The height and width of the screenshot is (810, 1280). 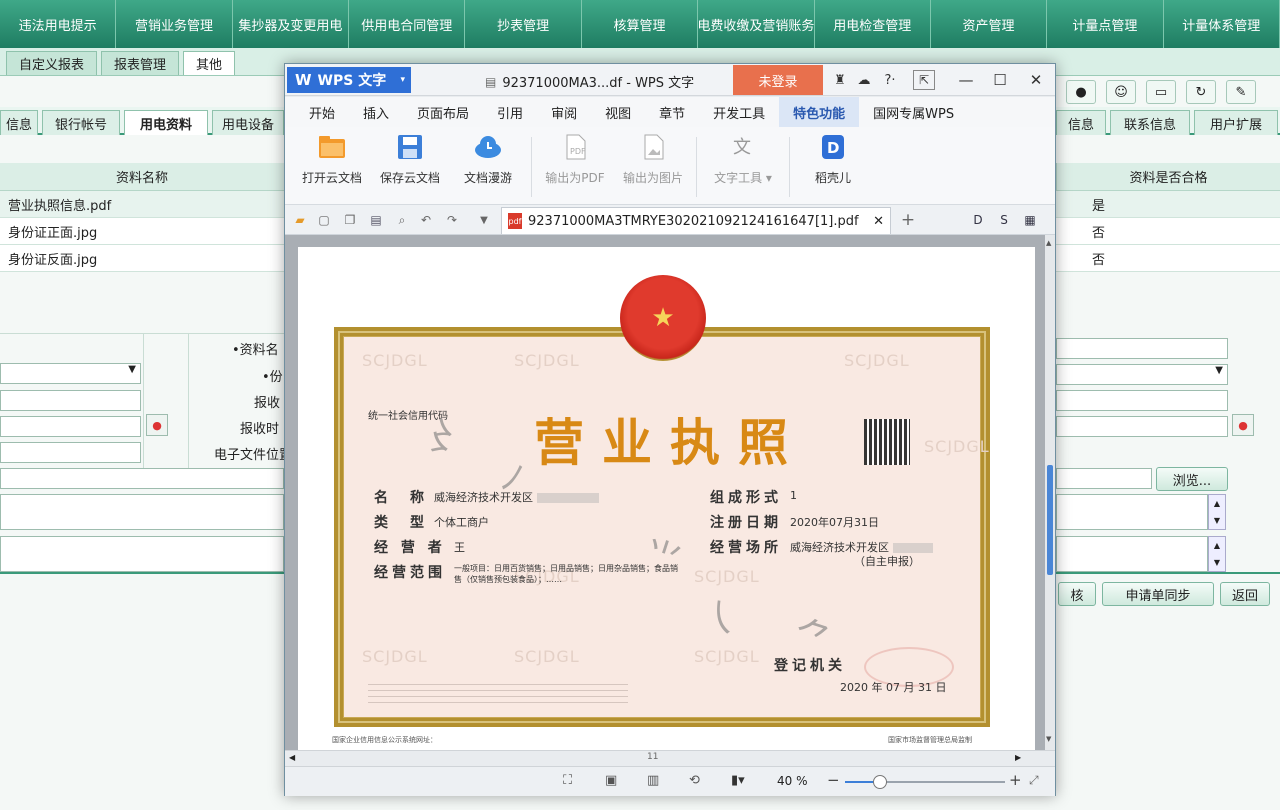 What do you see at coordinates (564, 112) in the screenshot?
I see `tab-review: 审阅` at bounding box center [564, 112].